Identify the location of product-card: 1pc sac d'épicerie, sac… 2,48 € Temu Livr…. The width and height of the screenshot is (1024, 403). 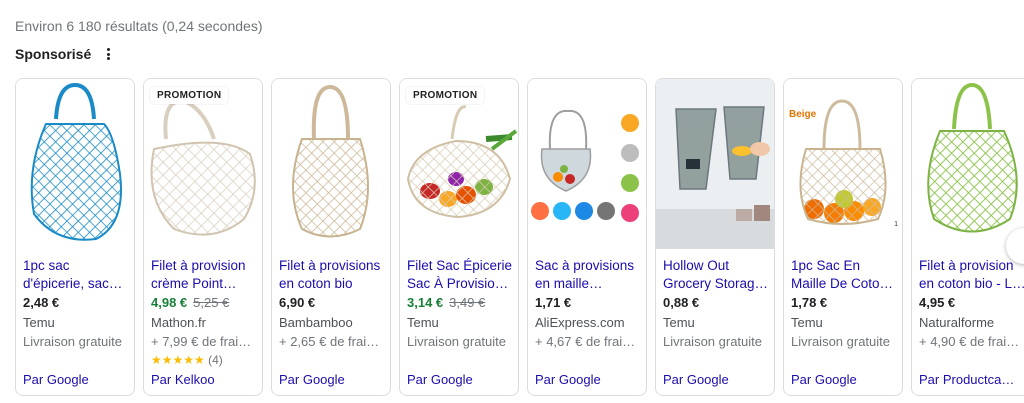
(75, 237).